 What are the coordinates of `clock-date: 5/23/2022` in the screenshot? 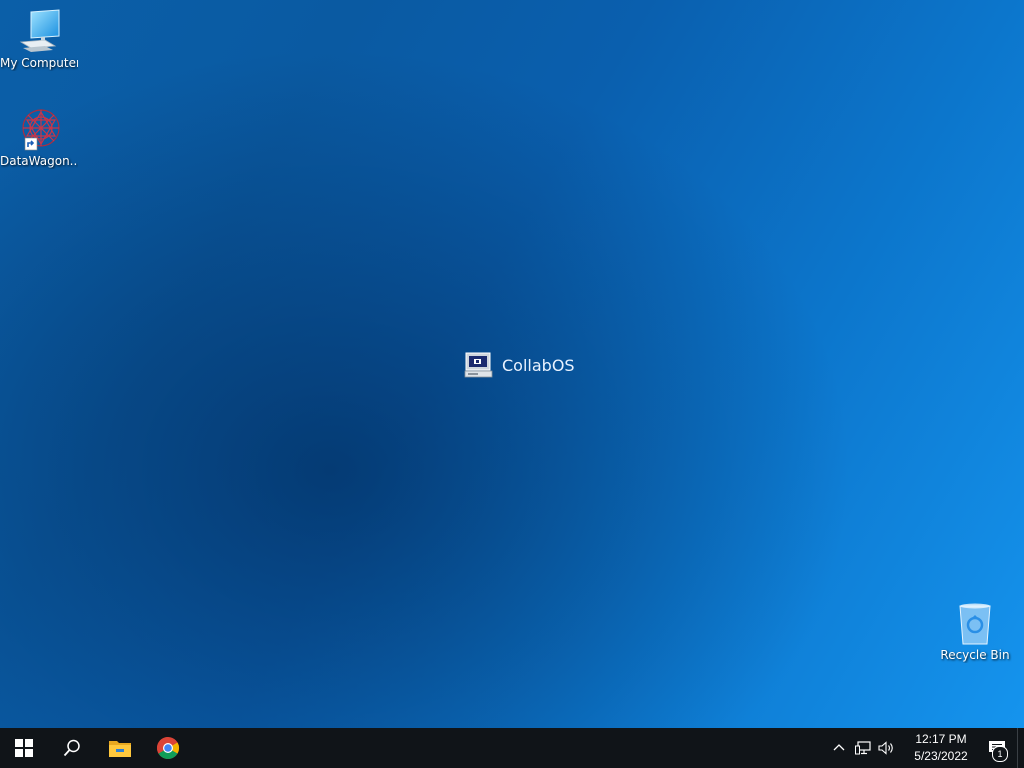 It's located at (941, 756).